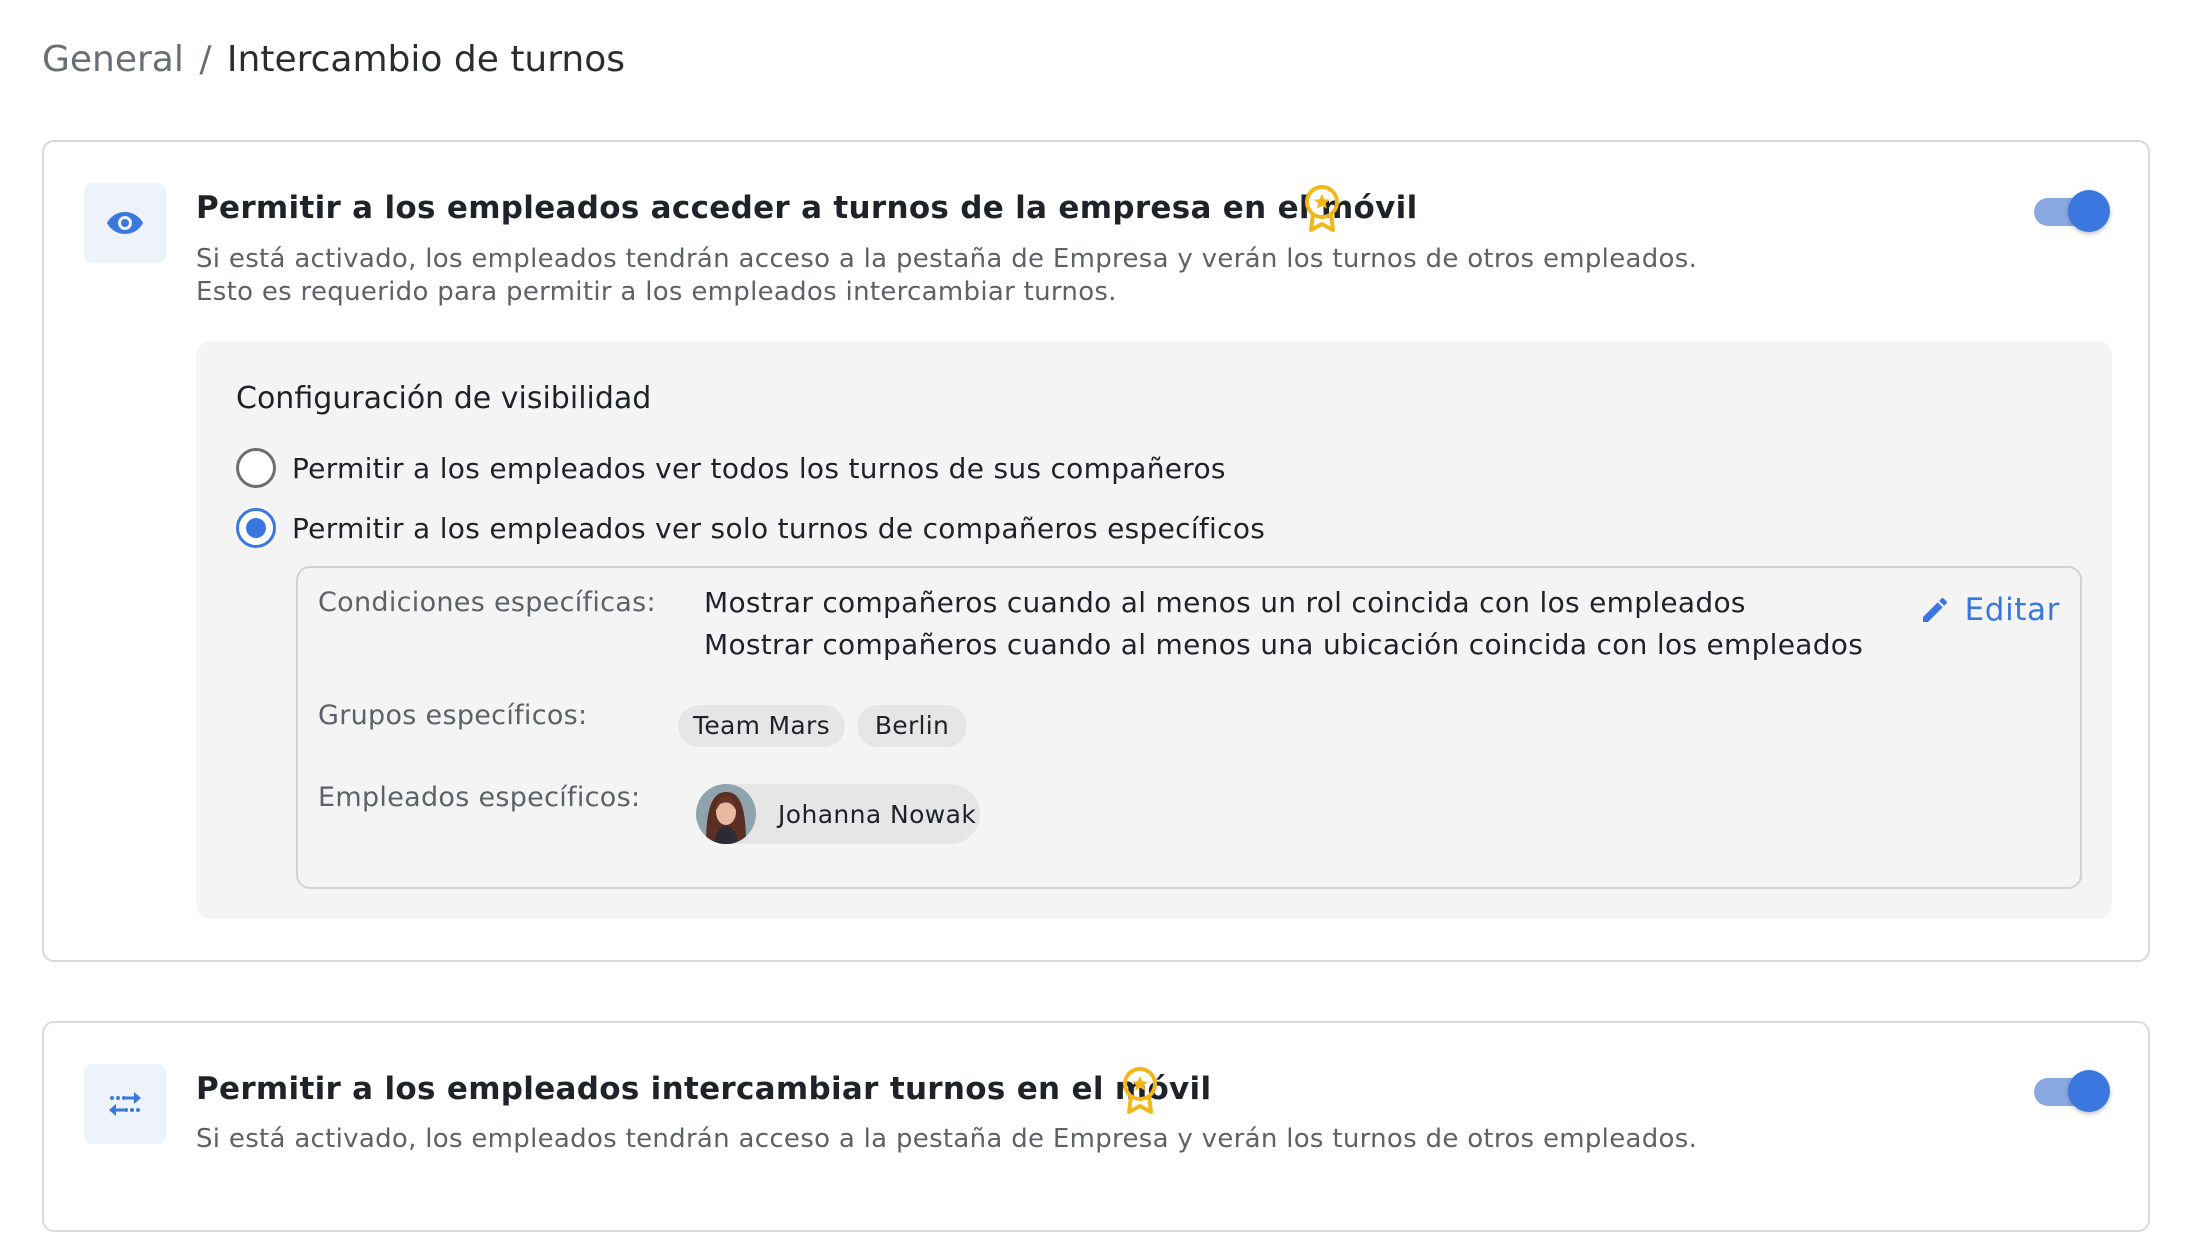 This screenshot has width=2190, height=1258. I want to click on employee-name: Johanna Nowak, so click(877, 814).